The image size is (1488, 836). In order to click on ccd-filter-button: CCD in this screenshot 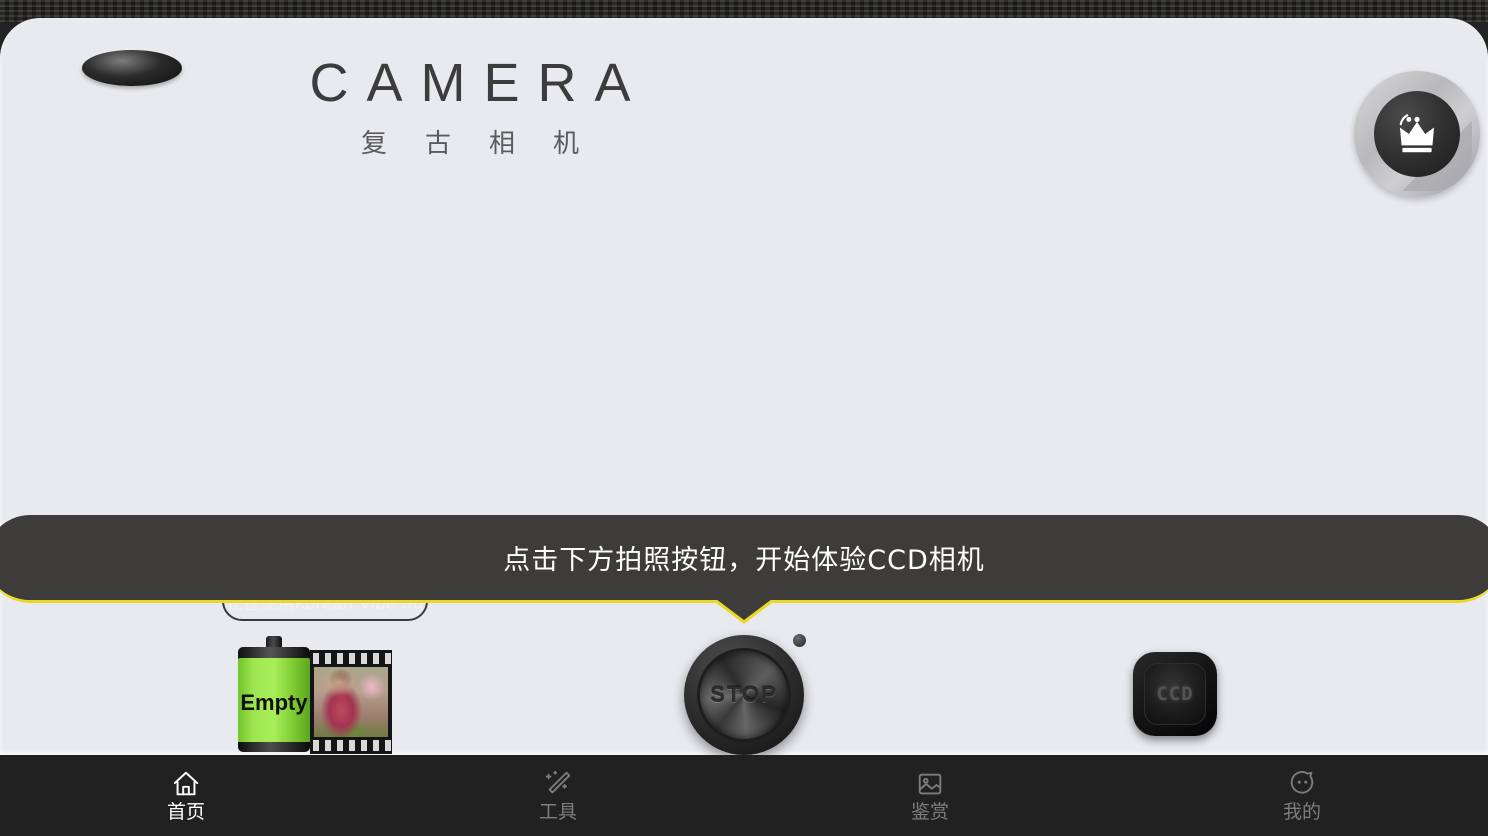, I will do `click(1175, 694)`.